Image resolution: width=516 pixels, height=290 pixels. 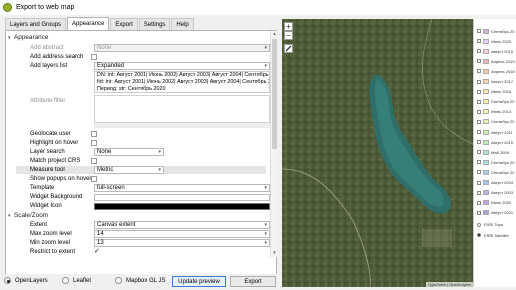 I want to click on layer-toggle: Апрель 2018, so click(x=496, y=71).